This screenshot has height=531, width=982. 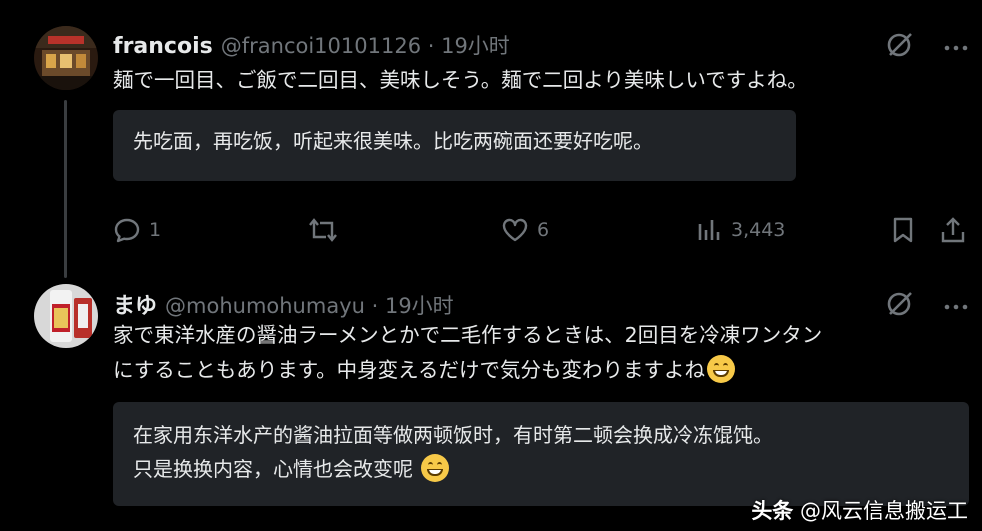 I want to click on share-icon, so click(x=953, y=230).